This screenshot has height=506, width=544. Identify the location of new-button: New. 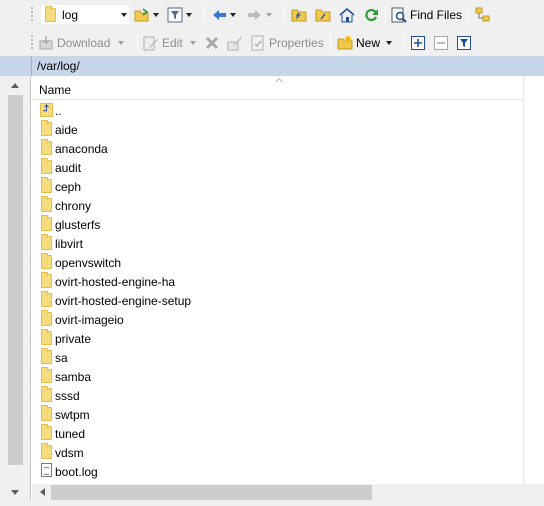
(365, 42).